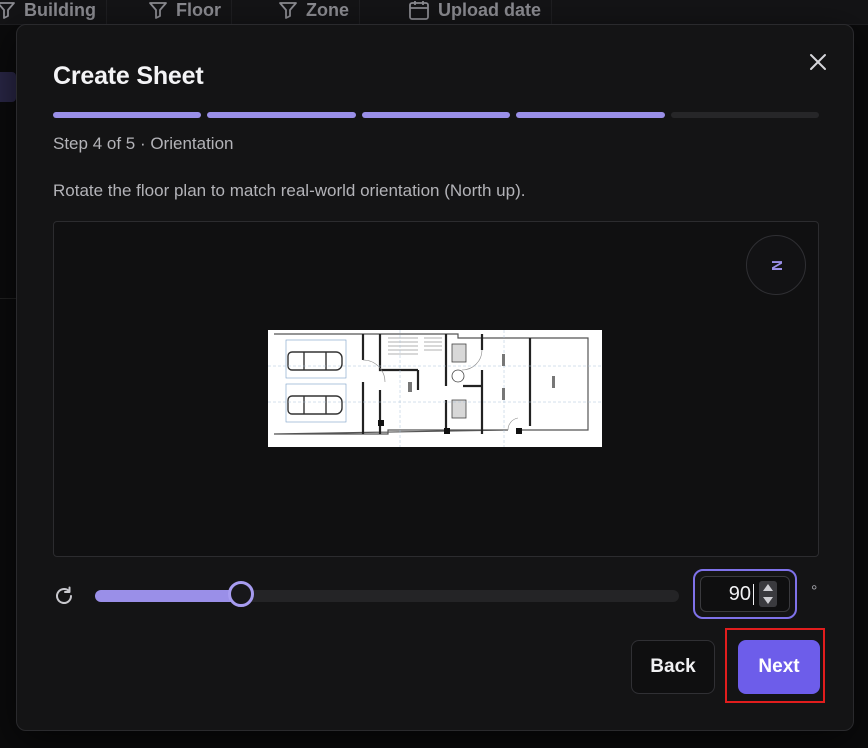 The image size is (868, 748). Describe the element at coordinates (673, 667) in the screenshot. I see `back-button: Back` at that location.